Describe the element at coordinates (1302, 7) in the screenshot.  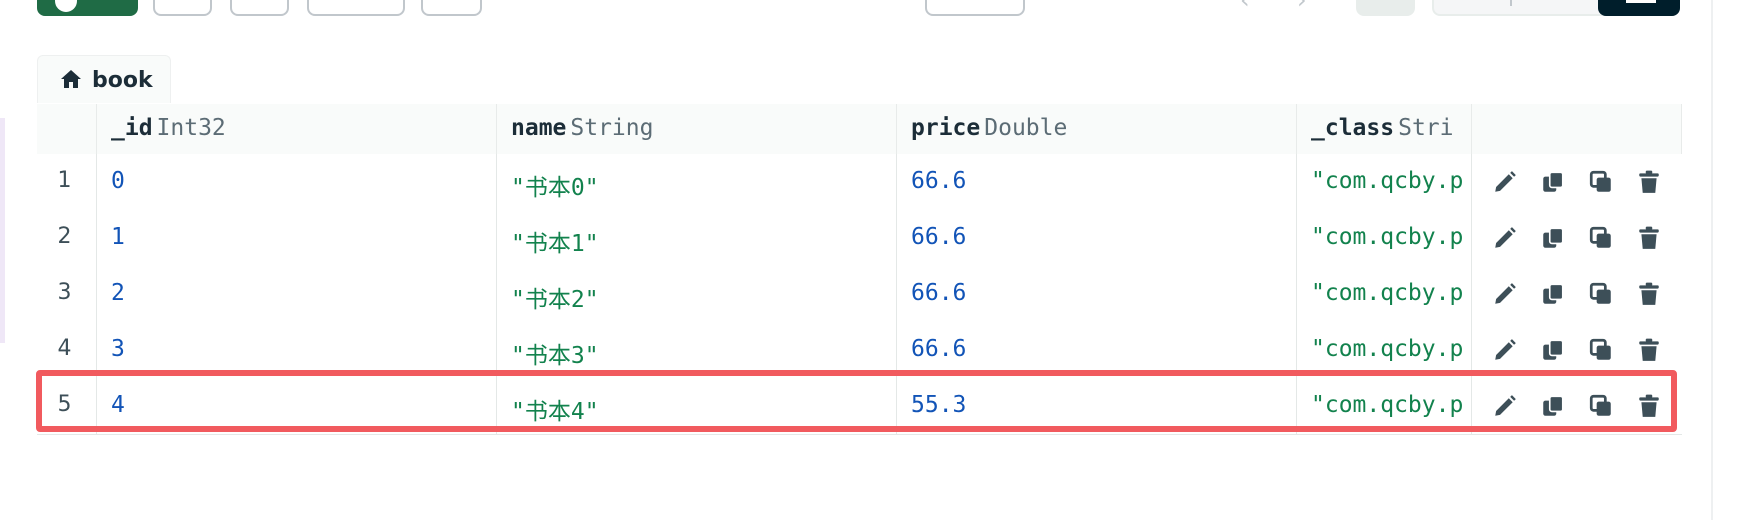
I see `next-page-icon: ›` at that location.